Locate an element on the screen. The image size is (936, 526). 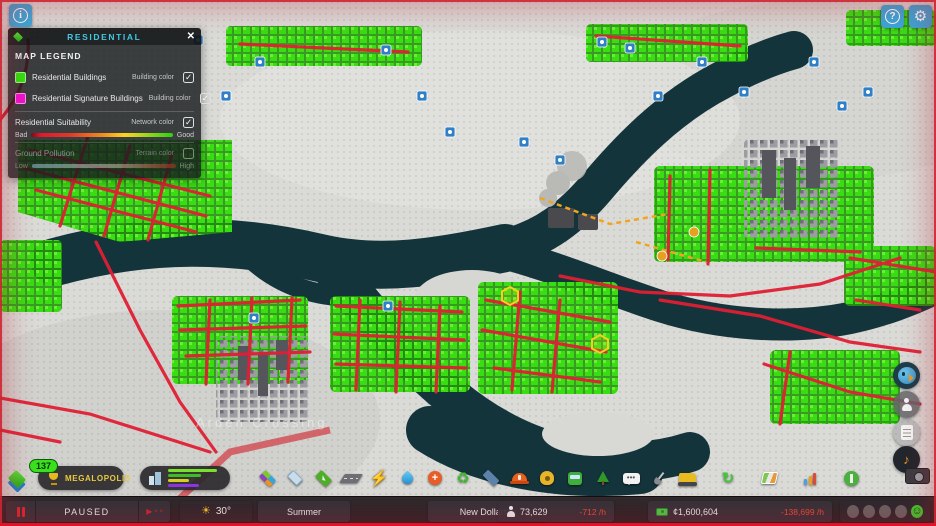
info-button: i is located at coordinates (20, 15).